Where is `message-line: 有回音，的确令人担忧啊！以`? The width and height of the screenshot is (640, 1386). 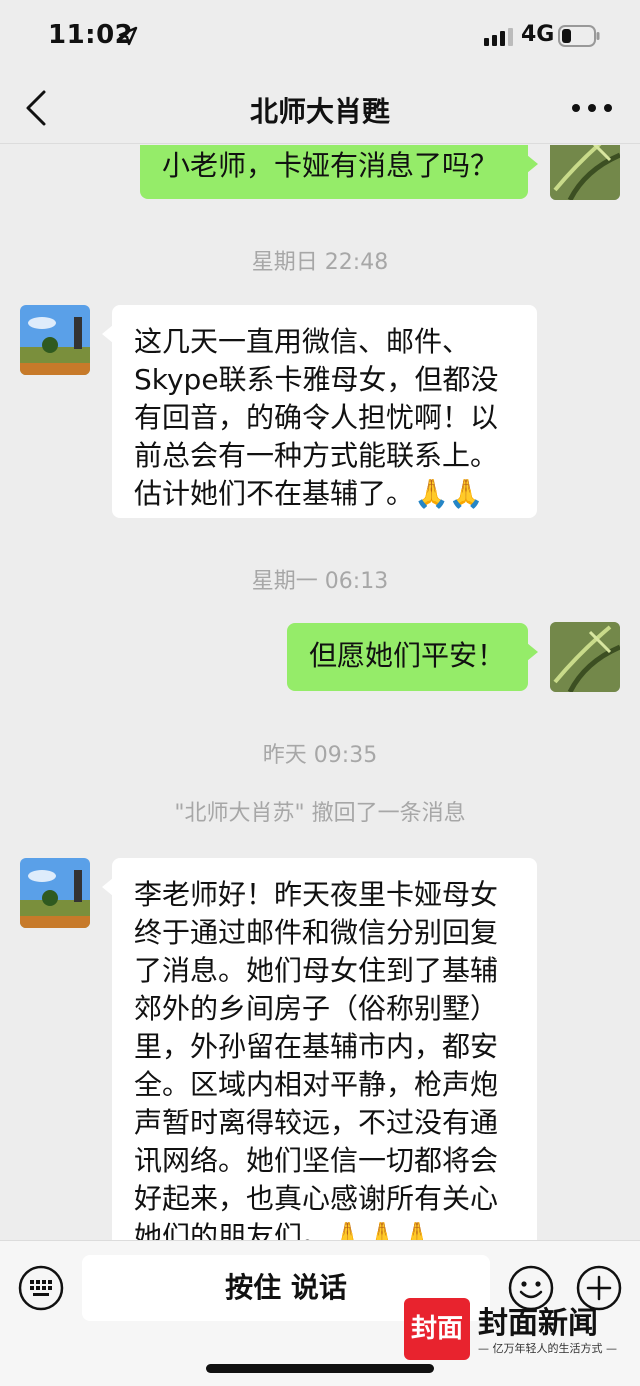
message-line: 有回音，的确令人担忧啊！以 is located at coordinates (316, 417).